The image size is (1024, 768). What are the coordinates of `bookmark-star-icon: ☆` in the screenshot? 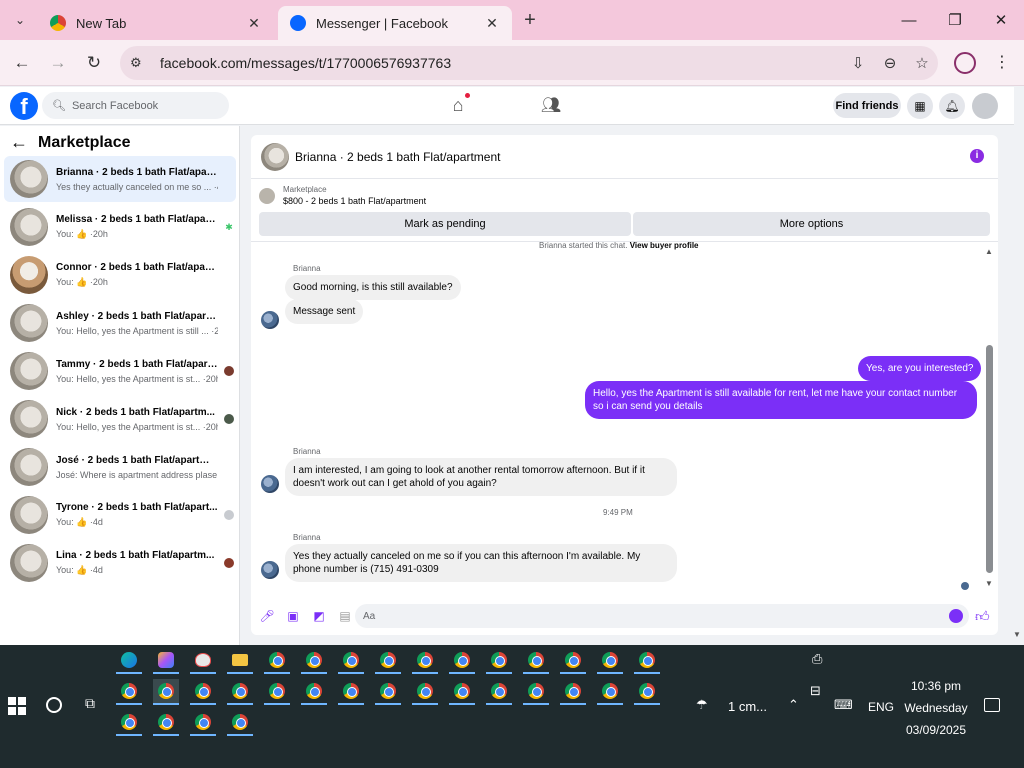 It's located at (922, 63).